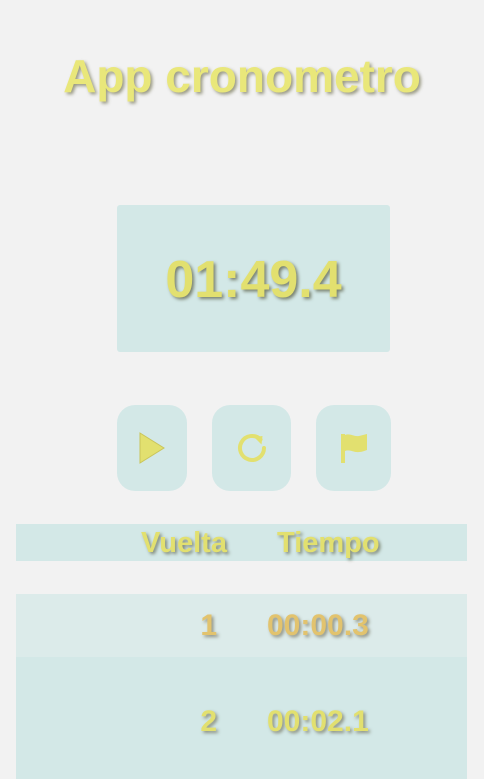  Describe the element at coordinates (184, 543) in the screenshot. I see `column-header-lap: Vuelta` at that location.